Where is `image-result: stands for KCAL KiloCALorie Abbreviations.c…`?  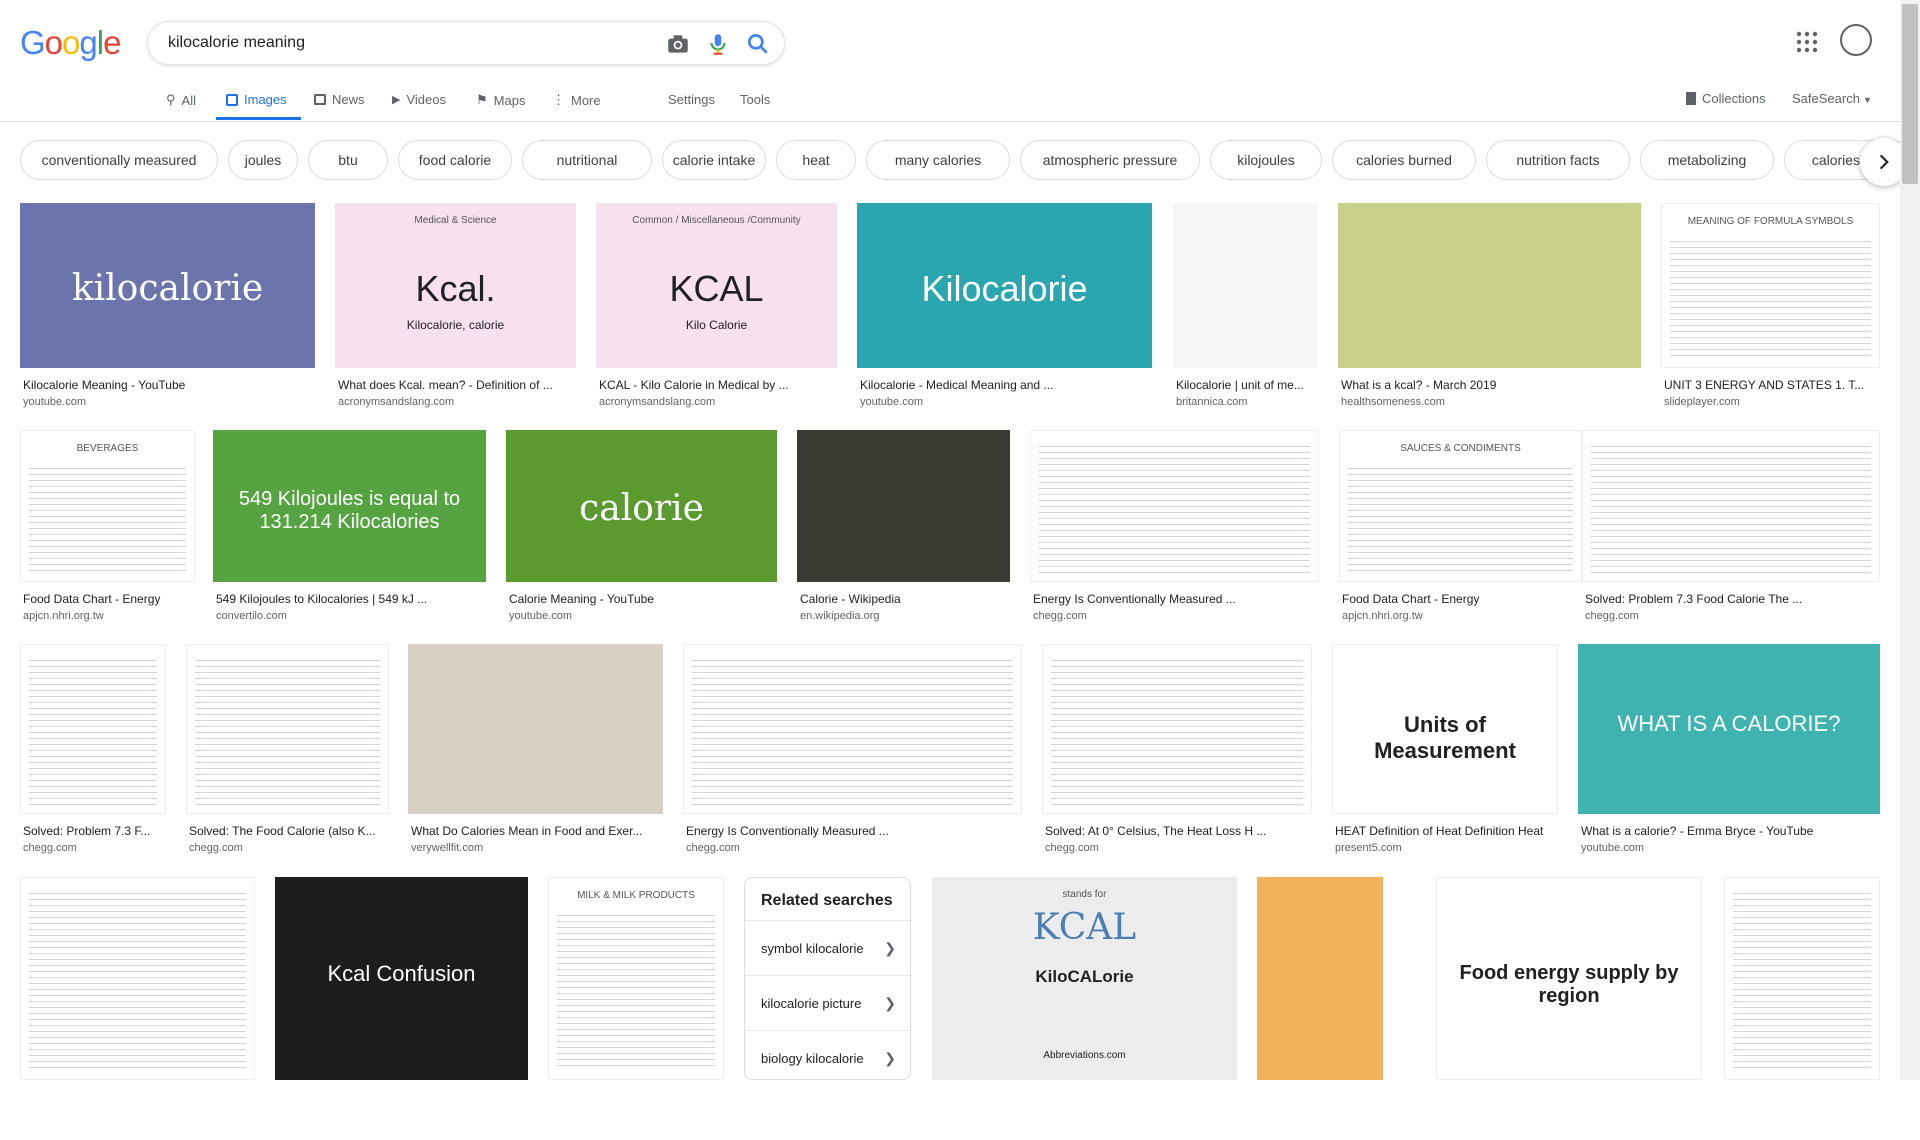
image-result: stands for KCAL KiloCALorie Abbreviations.c… is located at coordinates (1084, 1008).